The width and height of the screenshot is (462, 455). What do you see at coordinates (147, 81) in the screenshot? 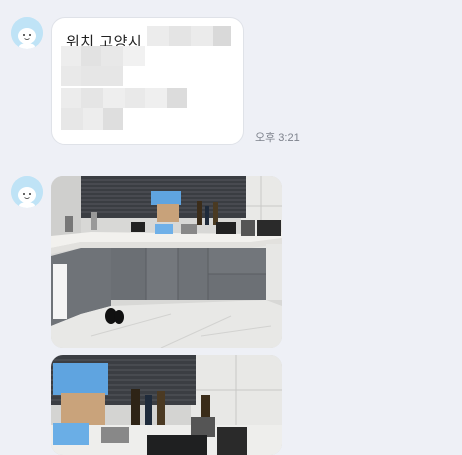
I see `message-bubble: 위치 고양시` at bounding box center [147, 81].